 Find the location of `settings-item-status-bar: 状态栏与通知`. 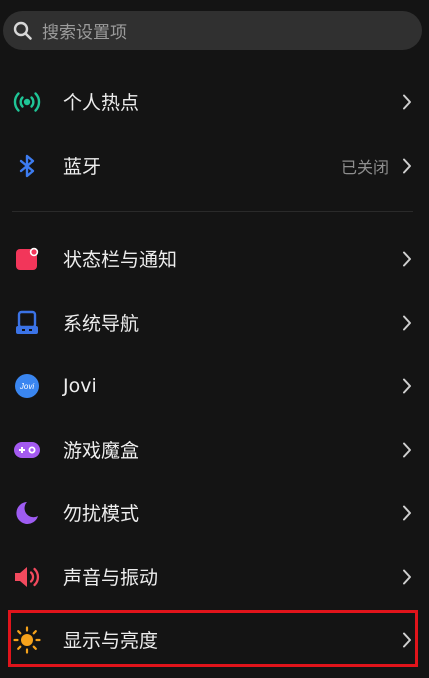

settings-item-status-bar: 状态栏与通知 is located at coordinates (214, 258).